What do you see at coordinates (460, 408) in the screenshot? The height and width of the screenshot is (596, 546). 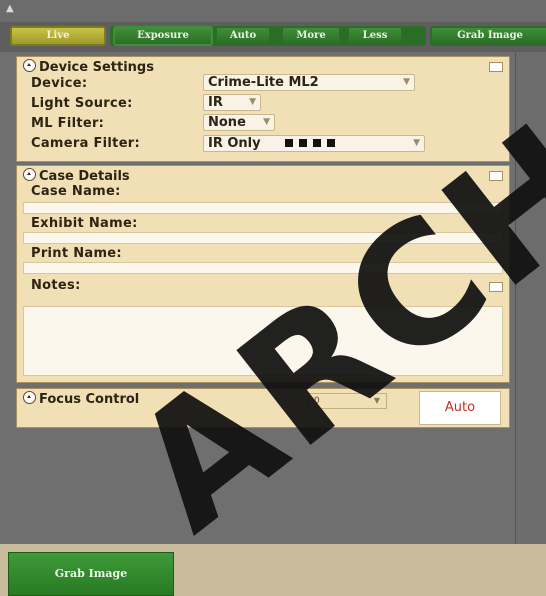 I see `focus-auto-button: Auto` at bounding box center [460, 408].